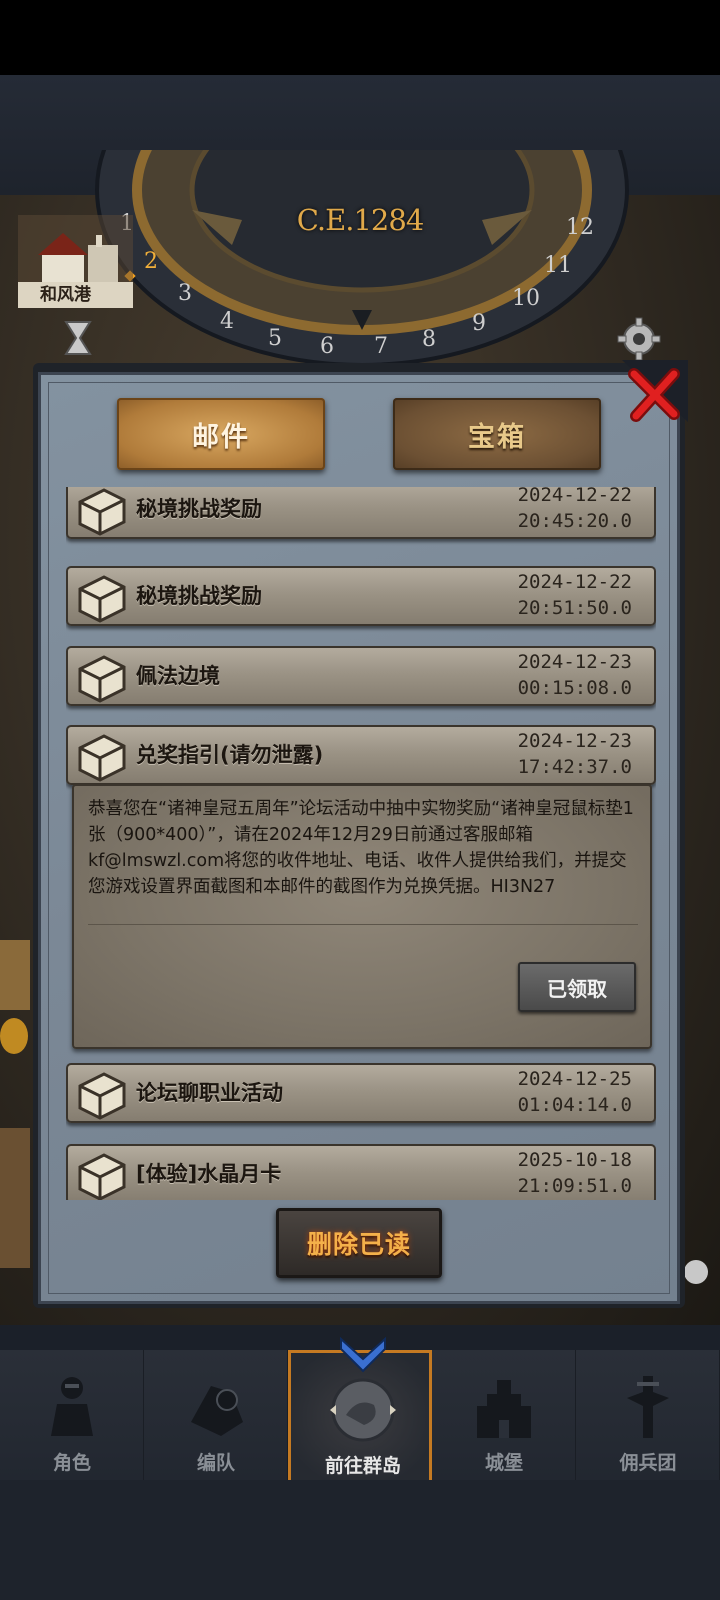  I want to click on svg-text: 4, so click(227, 321).